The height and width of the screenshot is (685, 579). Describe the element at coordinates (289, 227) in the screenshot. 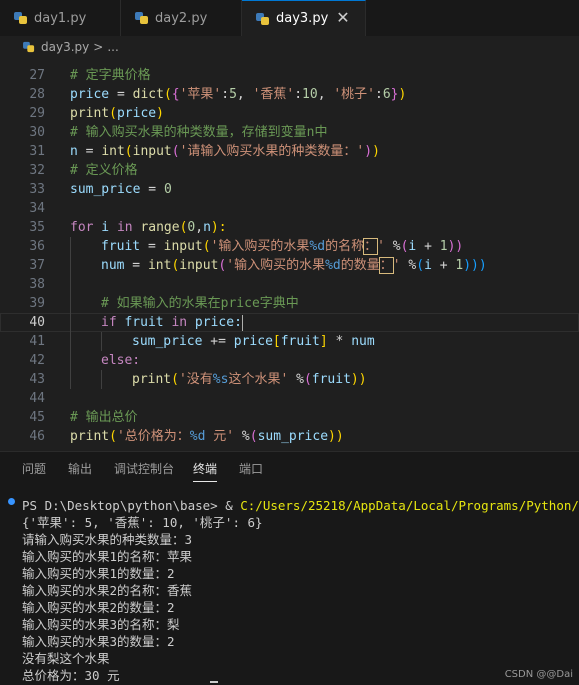

I see `code-line: 35 for i in range(0,n):` at that location.